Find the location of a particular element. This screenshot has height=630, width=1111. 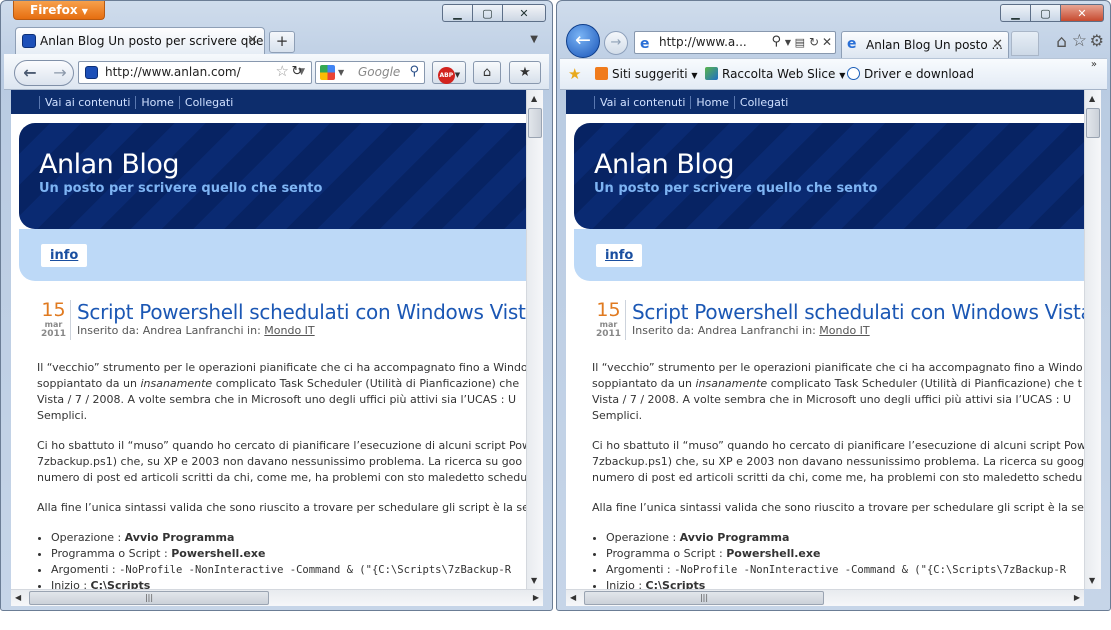

refresh-icon: ↻ is located at coordinates (814, 42).